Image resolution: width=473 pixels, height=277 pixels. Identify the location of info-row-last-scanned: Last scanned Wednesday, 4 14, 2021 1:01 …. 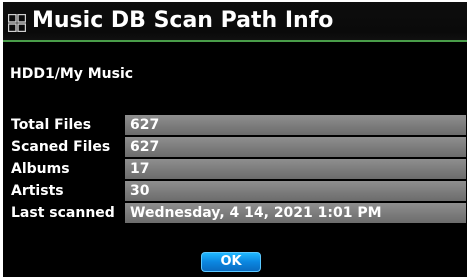
(237, 213).